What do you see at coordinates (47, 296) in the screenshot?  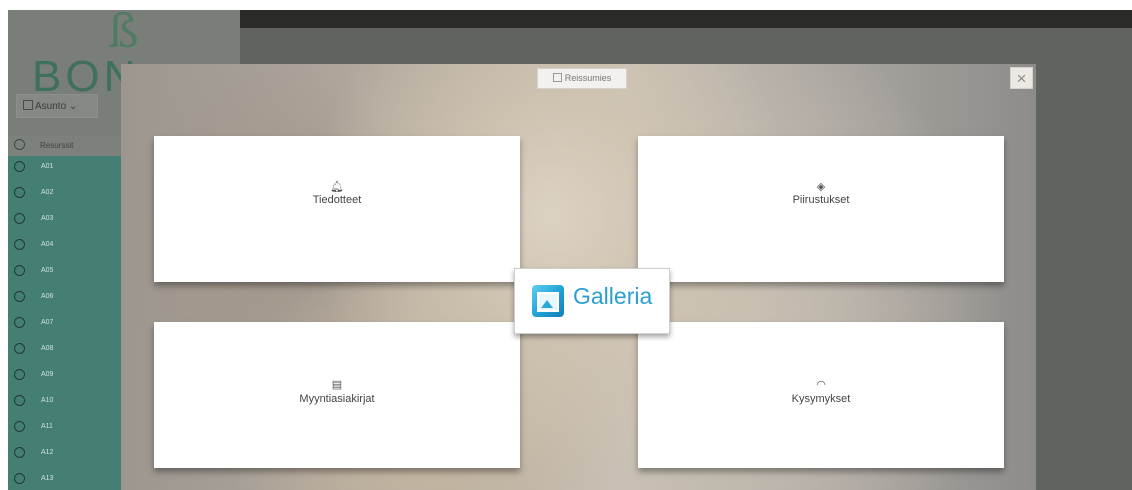 I see `unit-label: A06` at bounding box center [47, 296].